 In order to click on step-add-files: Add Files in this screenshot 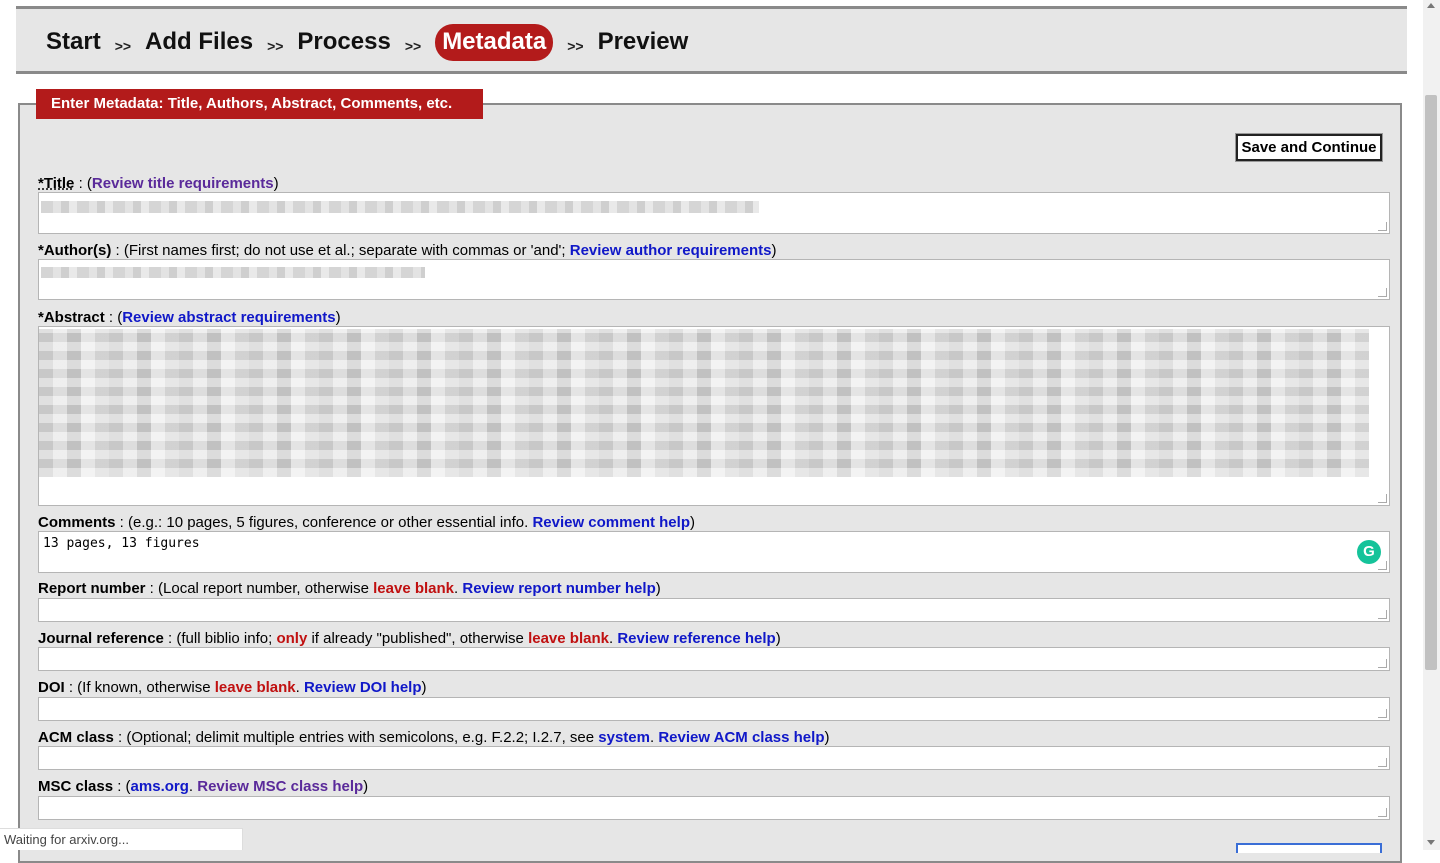, I will do `click(199, 42)`.